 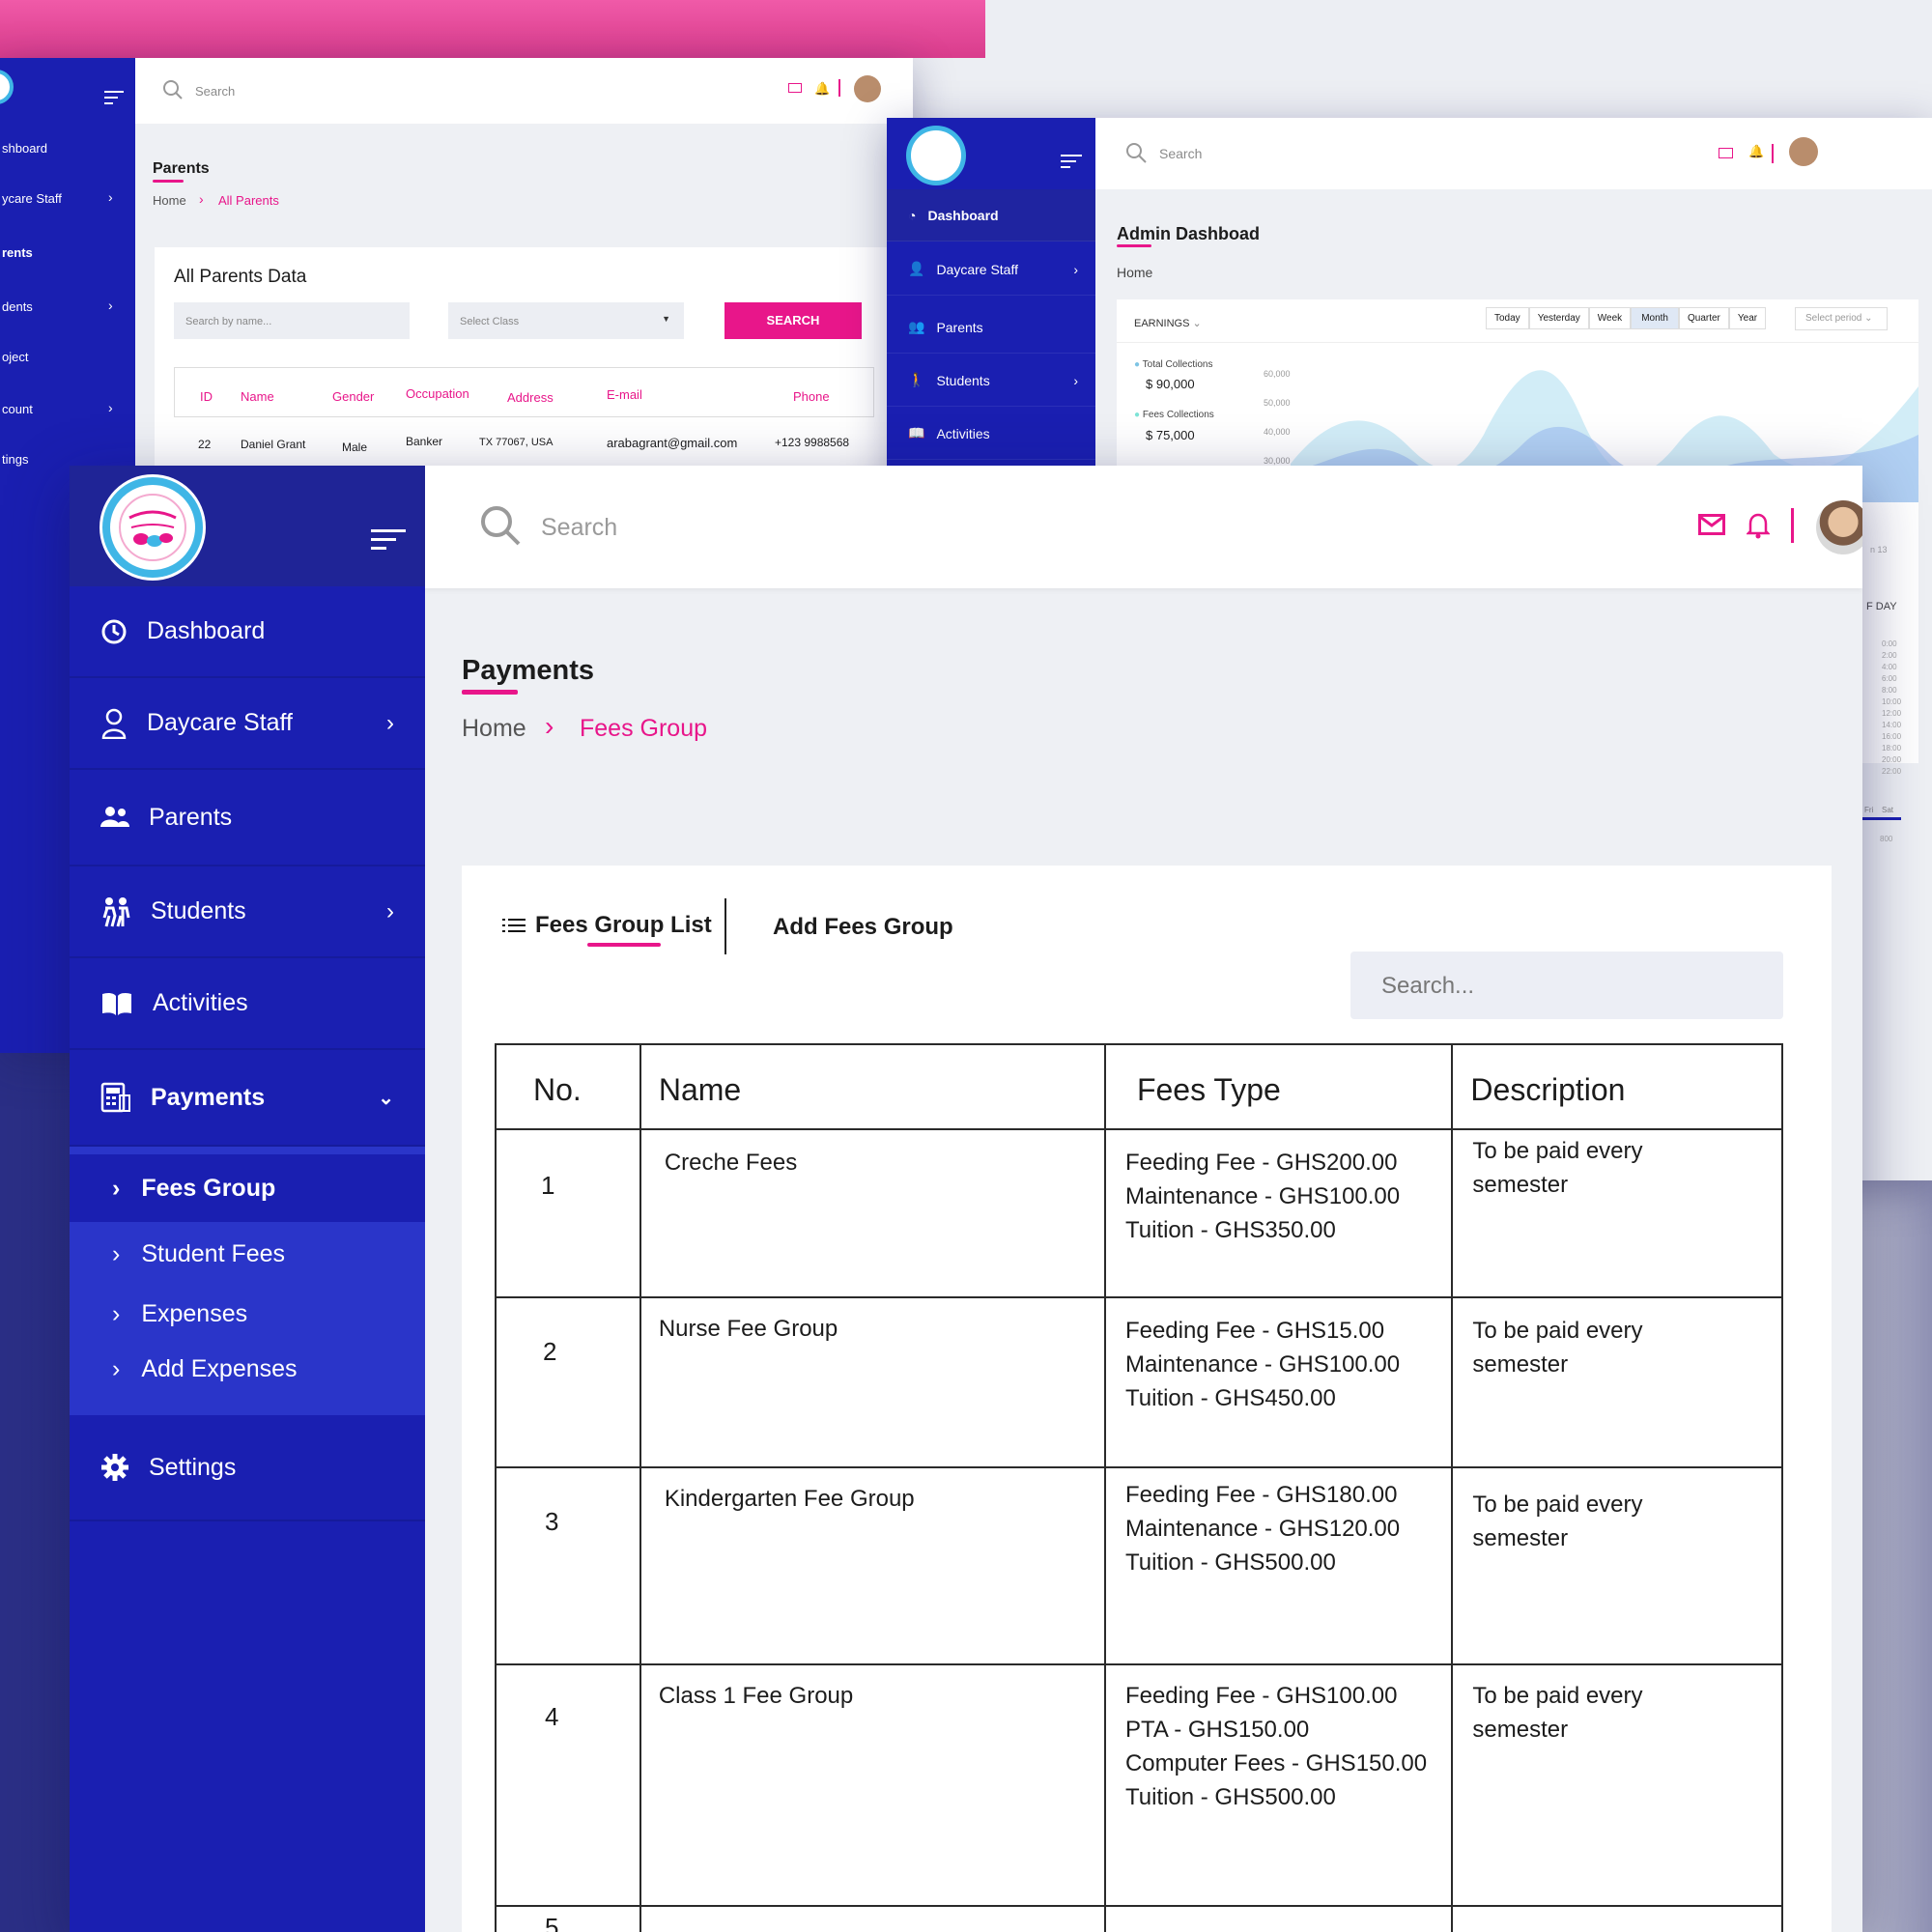 I want to click on sidebar-subitem-add-expenses: › Add Expenses, so click(x=248, y=1369).